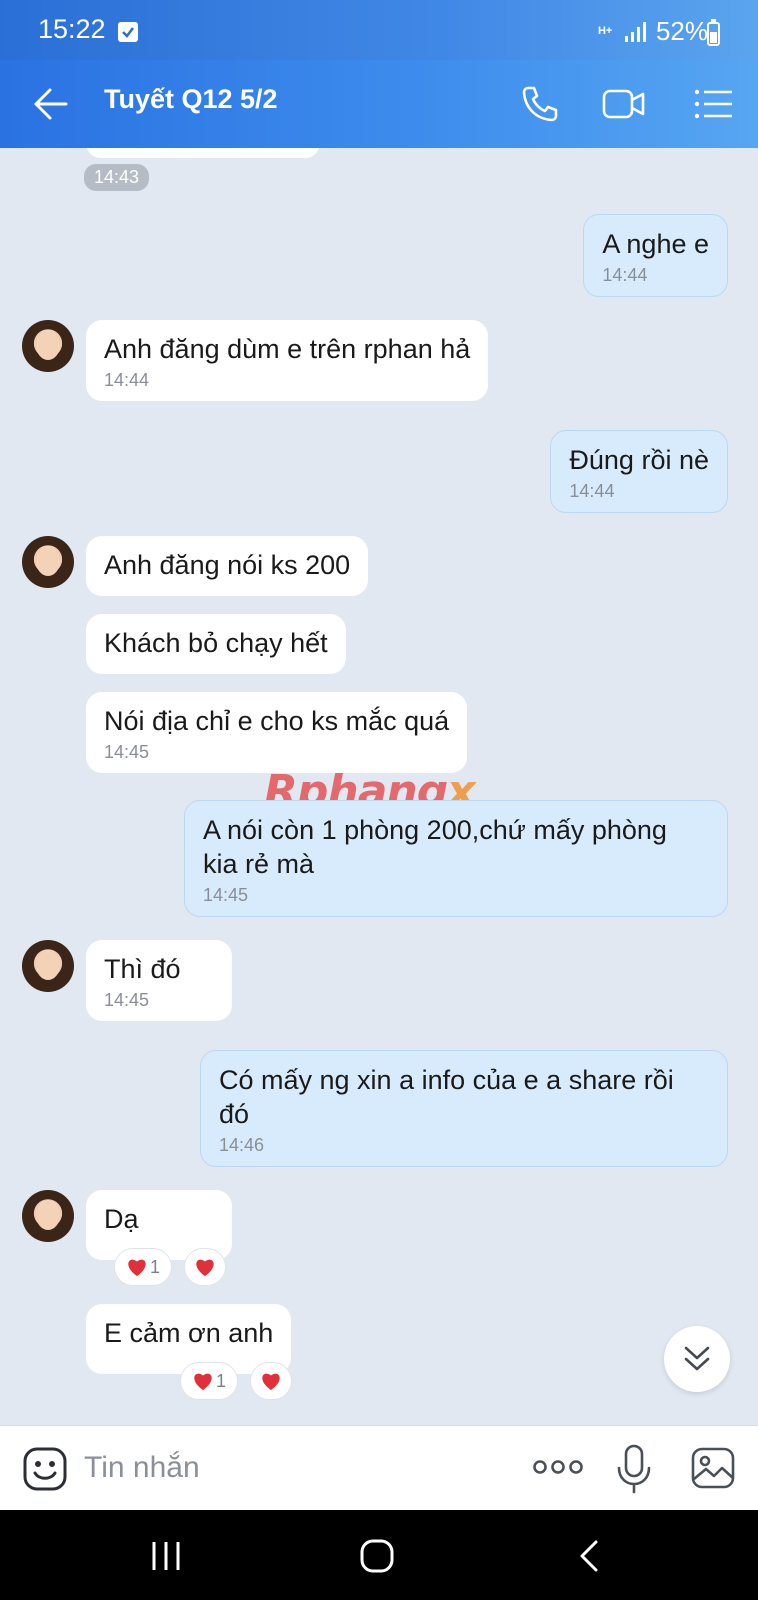 The width and height of the screenshot is (758, 1600). I want to click on message-incoming: Anh đăng nói ks 200, so click(227, 566).